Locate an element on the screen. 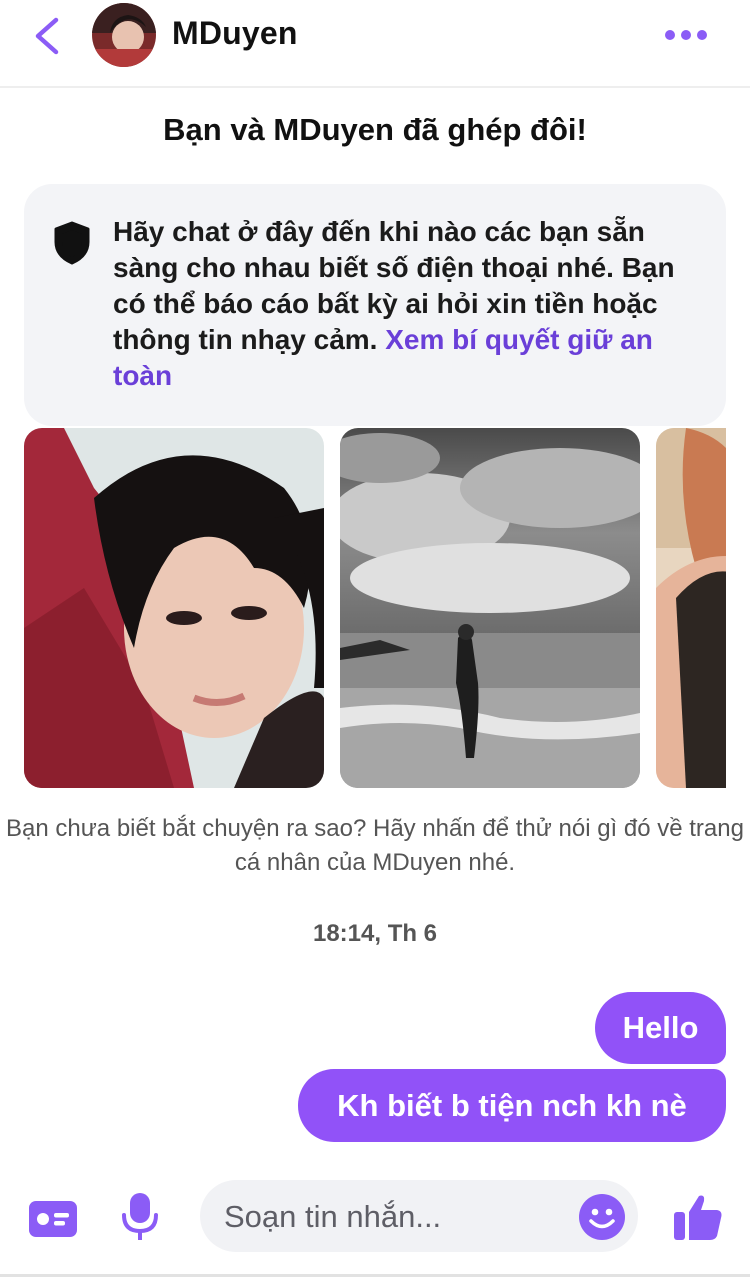 The width and height of the screenshot is (750, 1277). emoji-icon is located at coordinates (602, 1217).